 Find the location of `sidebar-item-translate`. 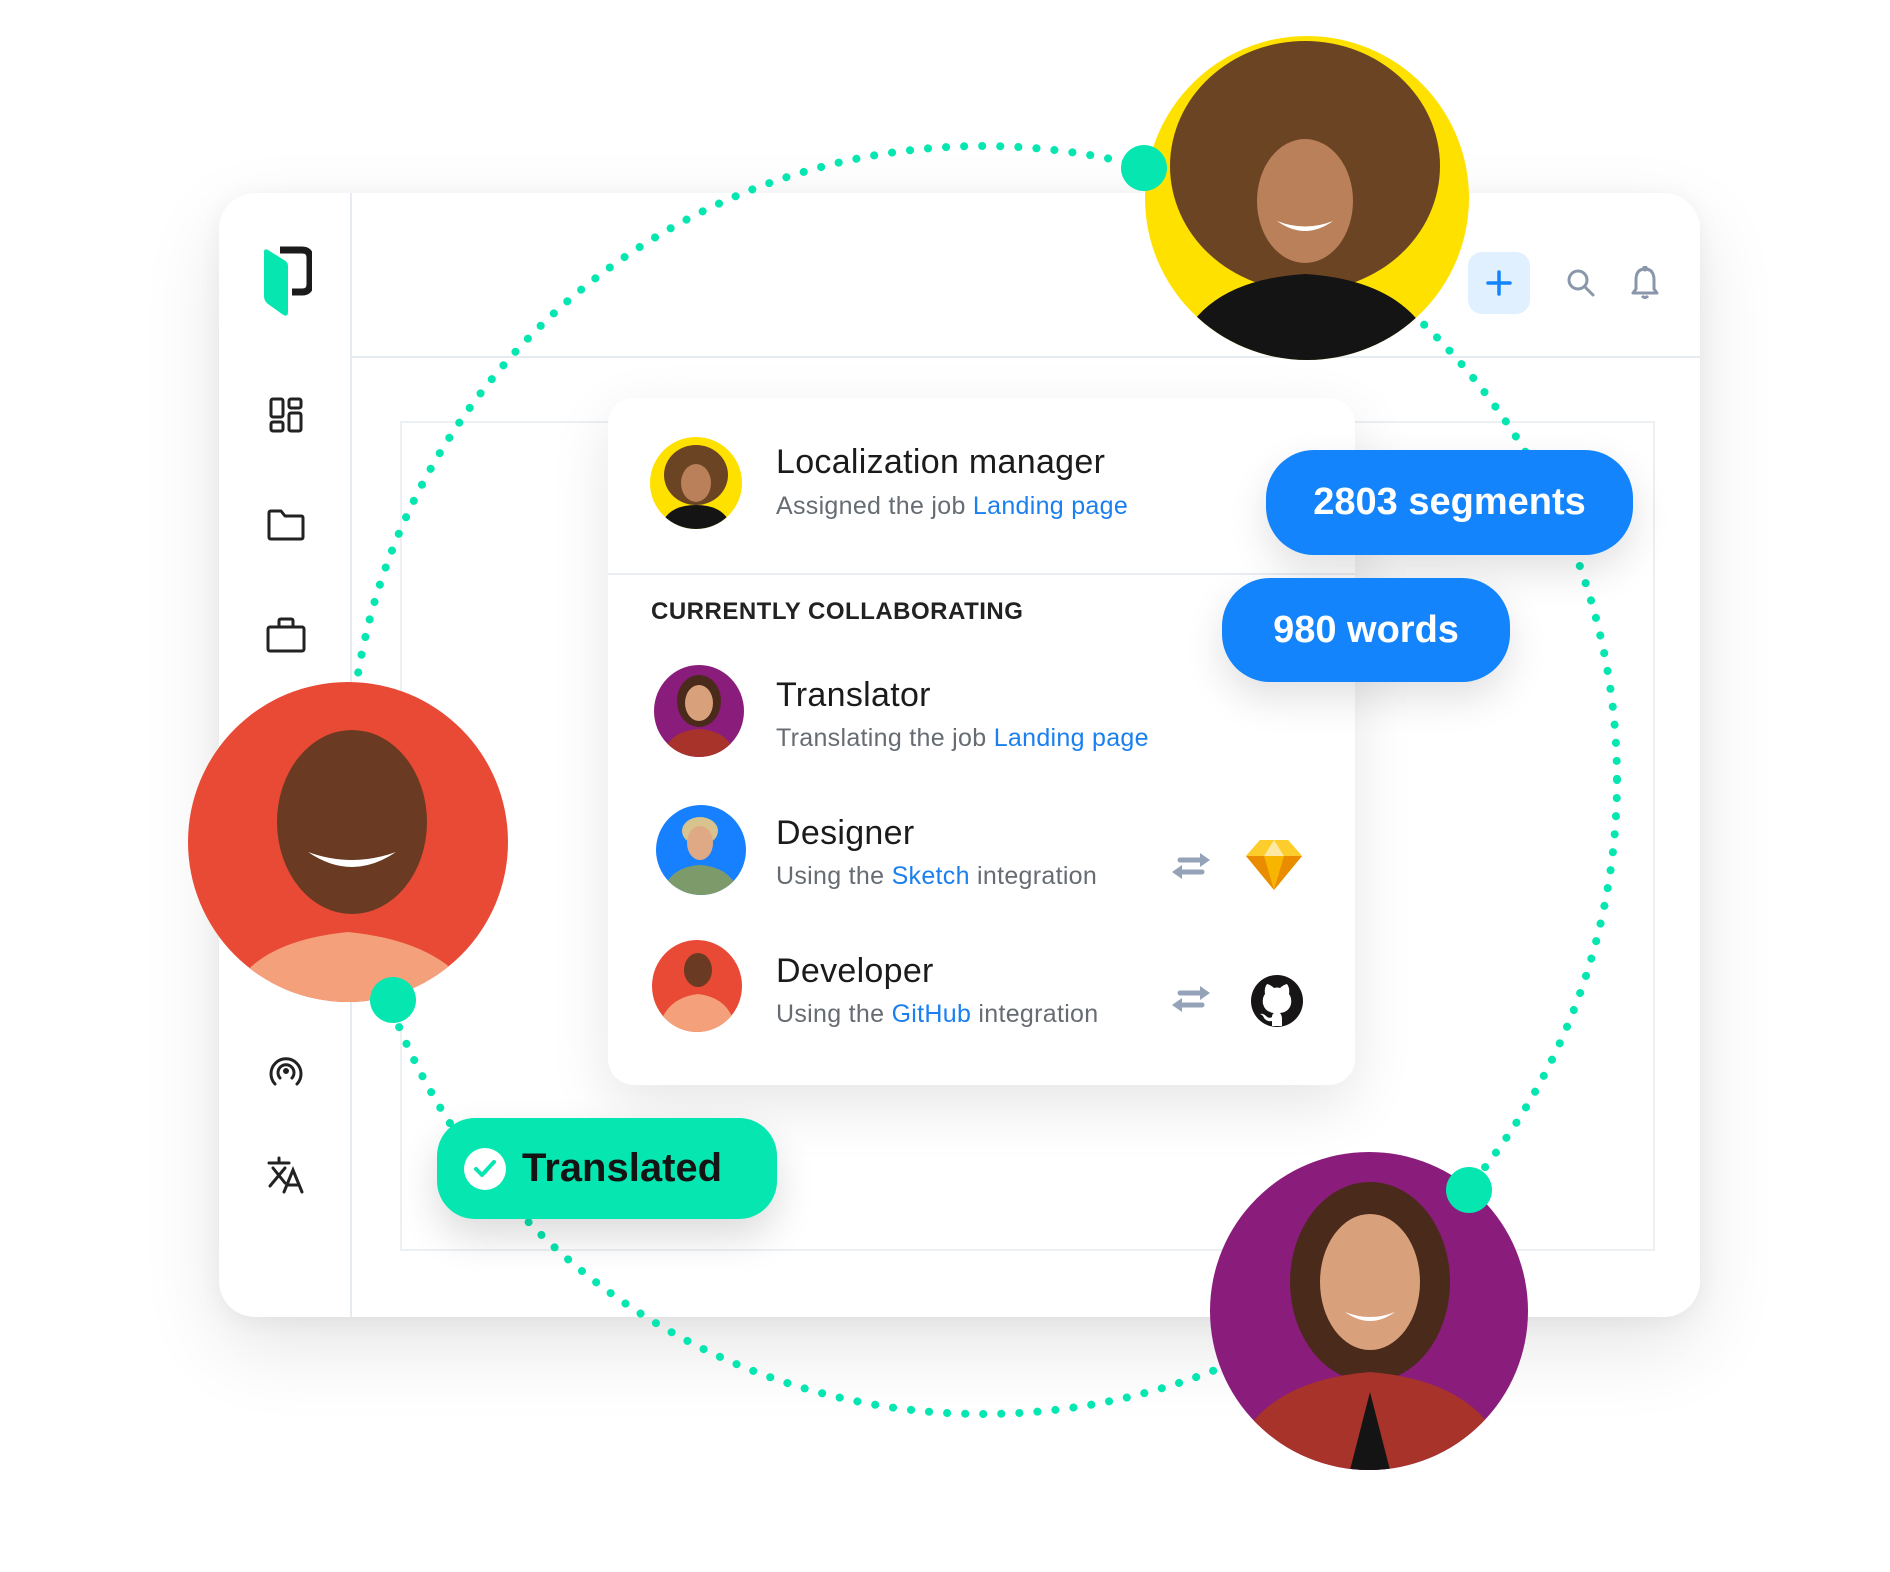

sidebar-item-translate is located at coordinates (286, 1175).